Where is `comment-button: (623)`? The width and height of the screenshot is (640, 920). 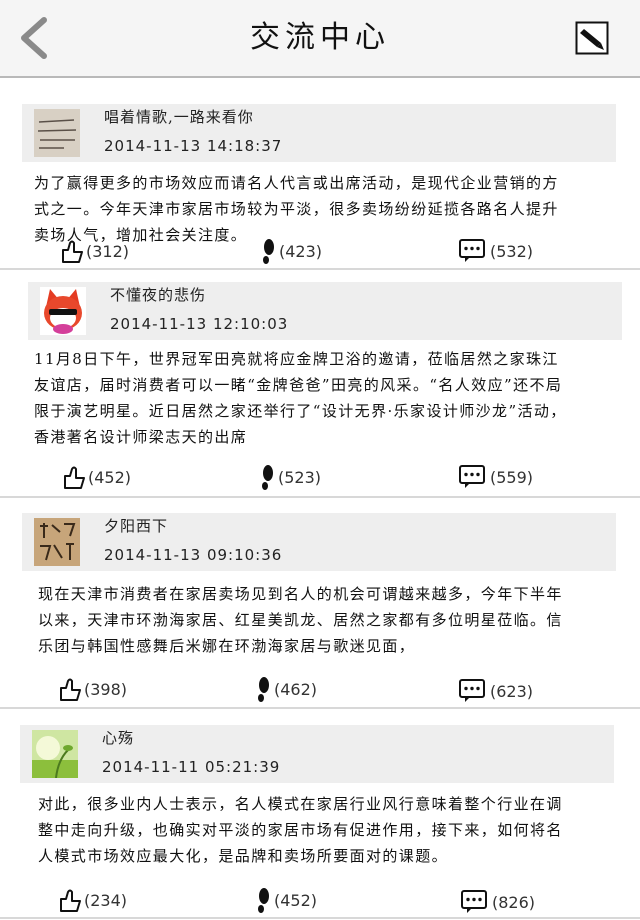 comment-button: (623) is located at coordinates (495, 691).